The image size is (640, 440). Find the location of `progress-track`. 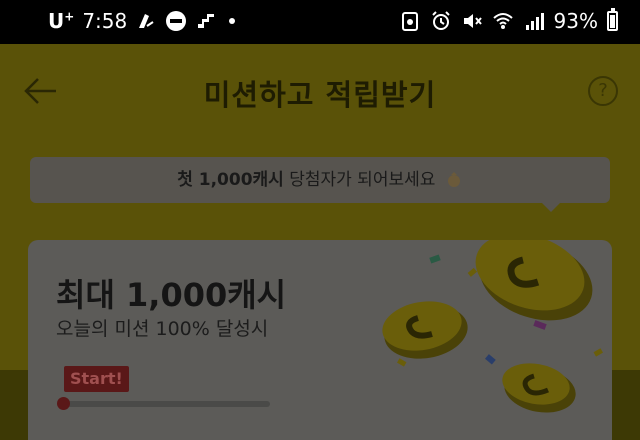

progress-track is located at coordinates (166, 404).